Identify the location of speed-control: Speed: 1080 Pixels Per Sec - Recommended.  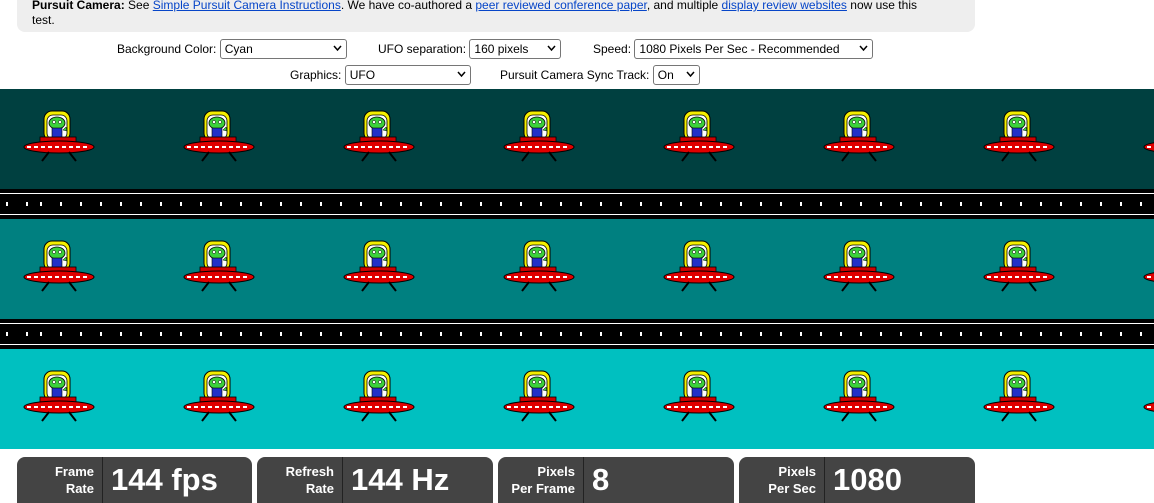
(733, 48).